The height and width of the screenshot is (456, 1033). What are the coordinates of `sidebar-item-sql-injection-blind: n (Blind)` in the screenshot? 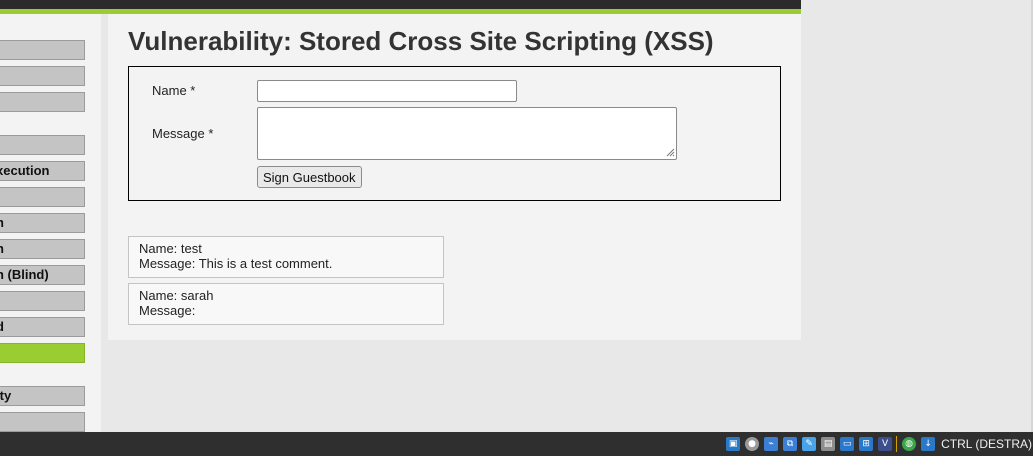 It's located at (42, 275).